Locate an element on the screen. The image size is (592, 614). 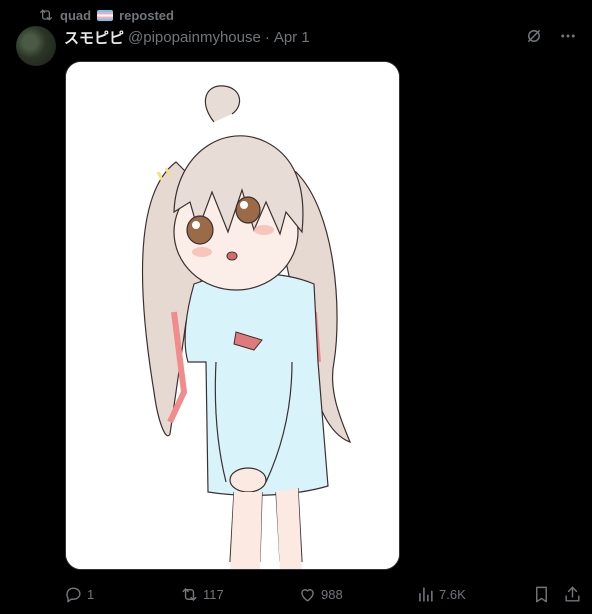
post-date: Apr 1 is located at coordinates (292, 37).